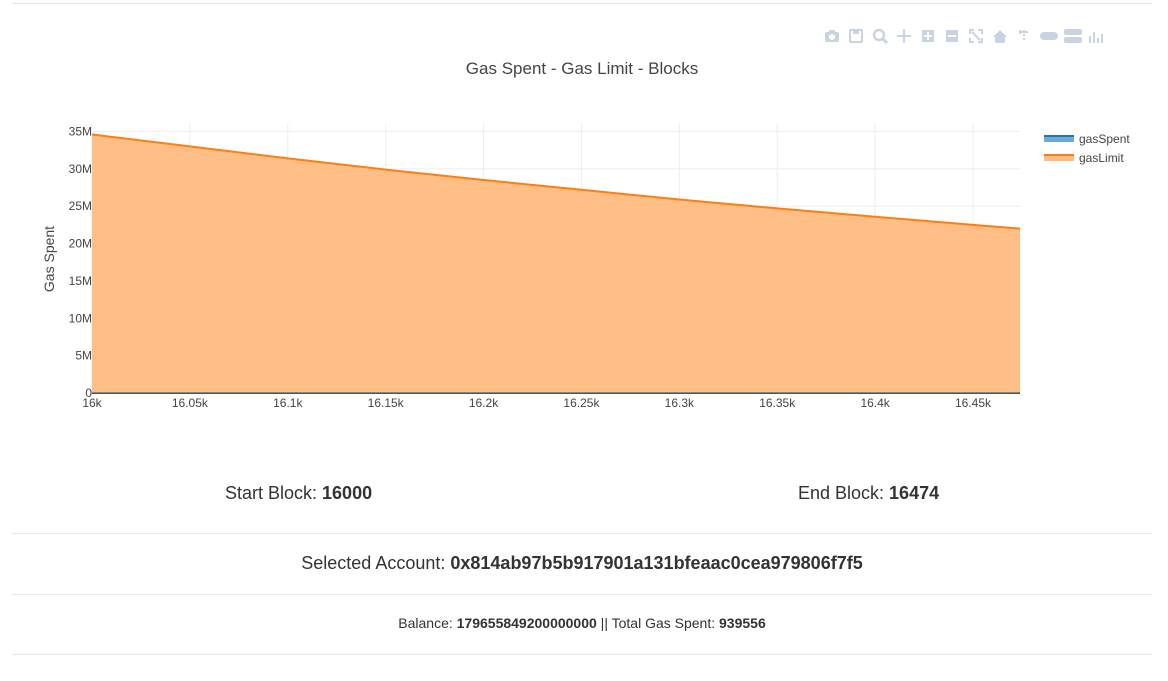 This screenshot has width=1168, height=681. What do you see at coordinates (844, 493) in the screenshot?
I see `end-block-label: End Block:` at bounding box center [844, 493].